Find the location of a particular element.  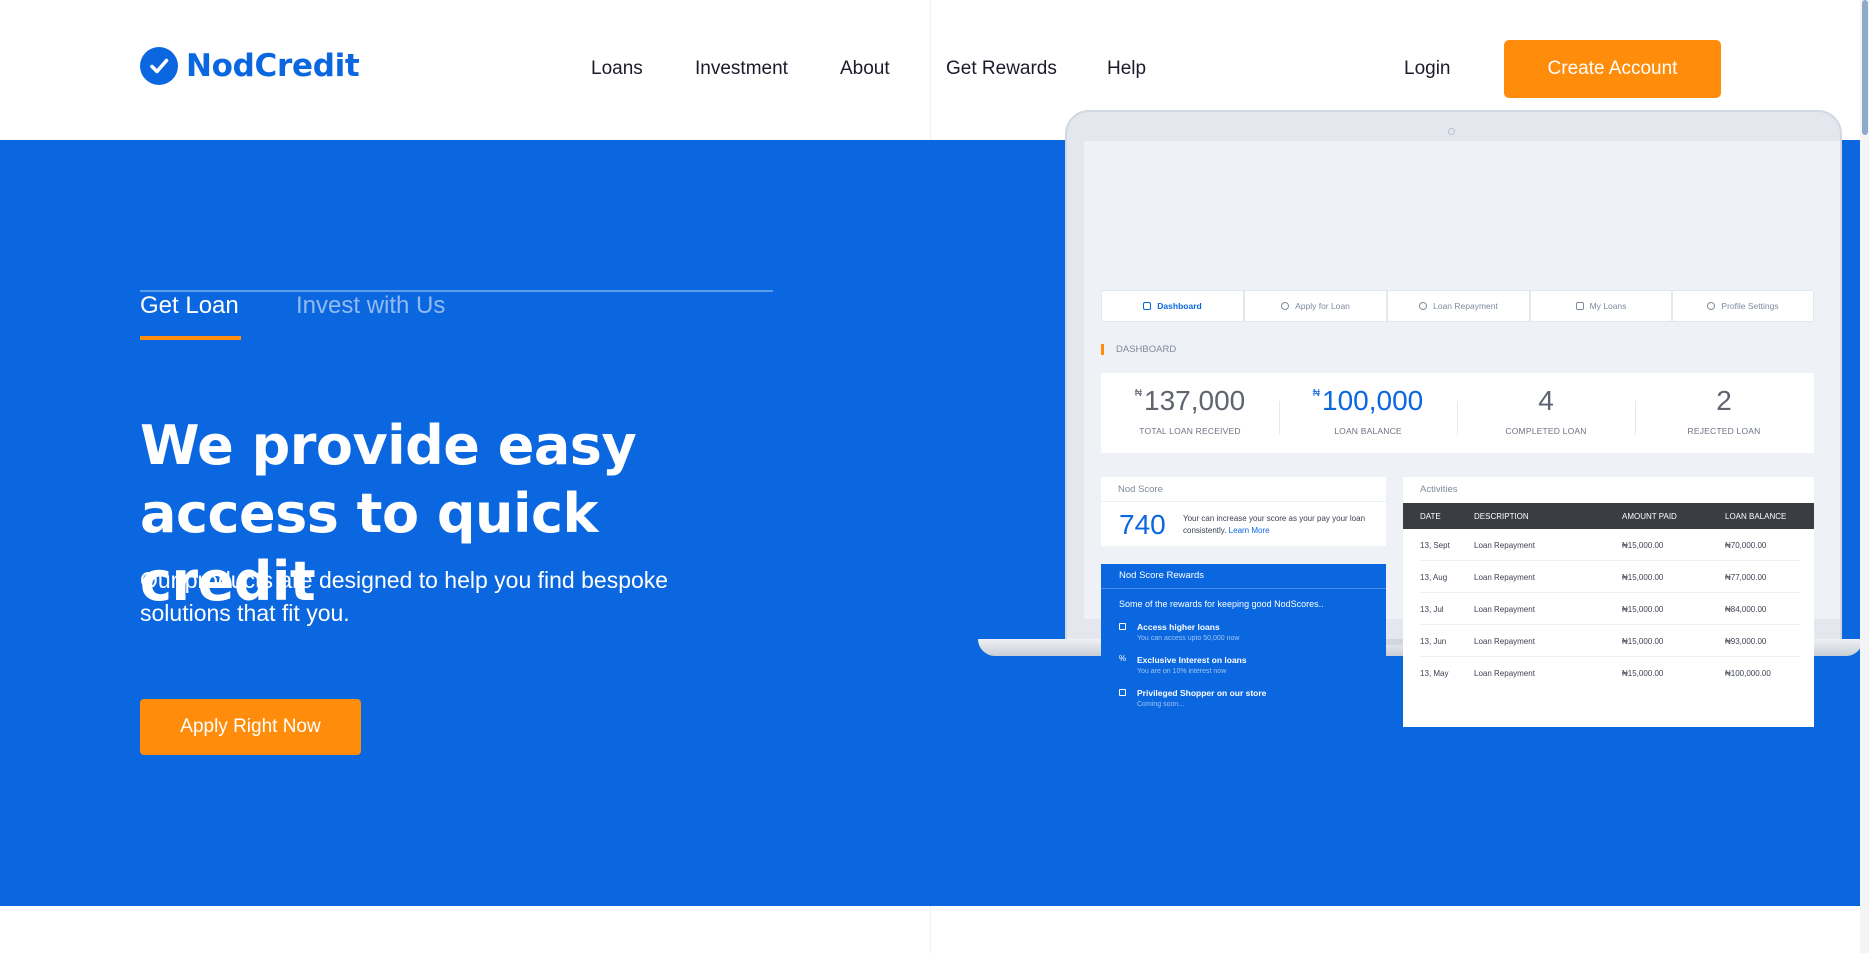

cell-date: 13, May is located at coordinates (1434, 673).